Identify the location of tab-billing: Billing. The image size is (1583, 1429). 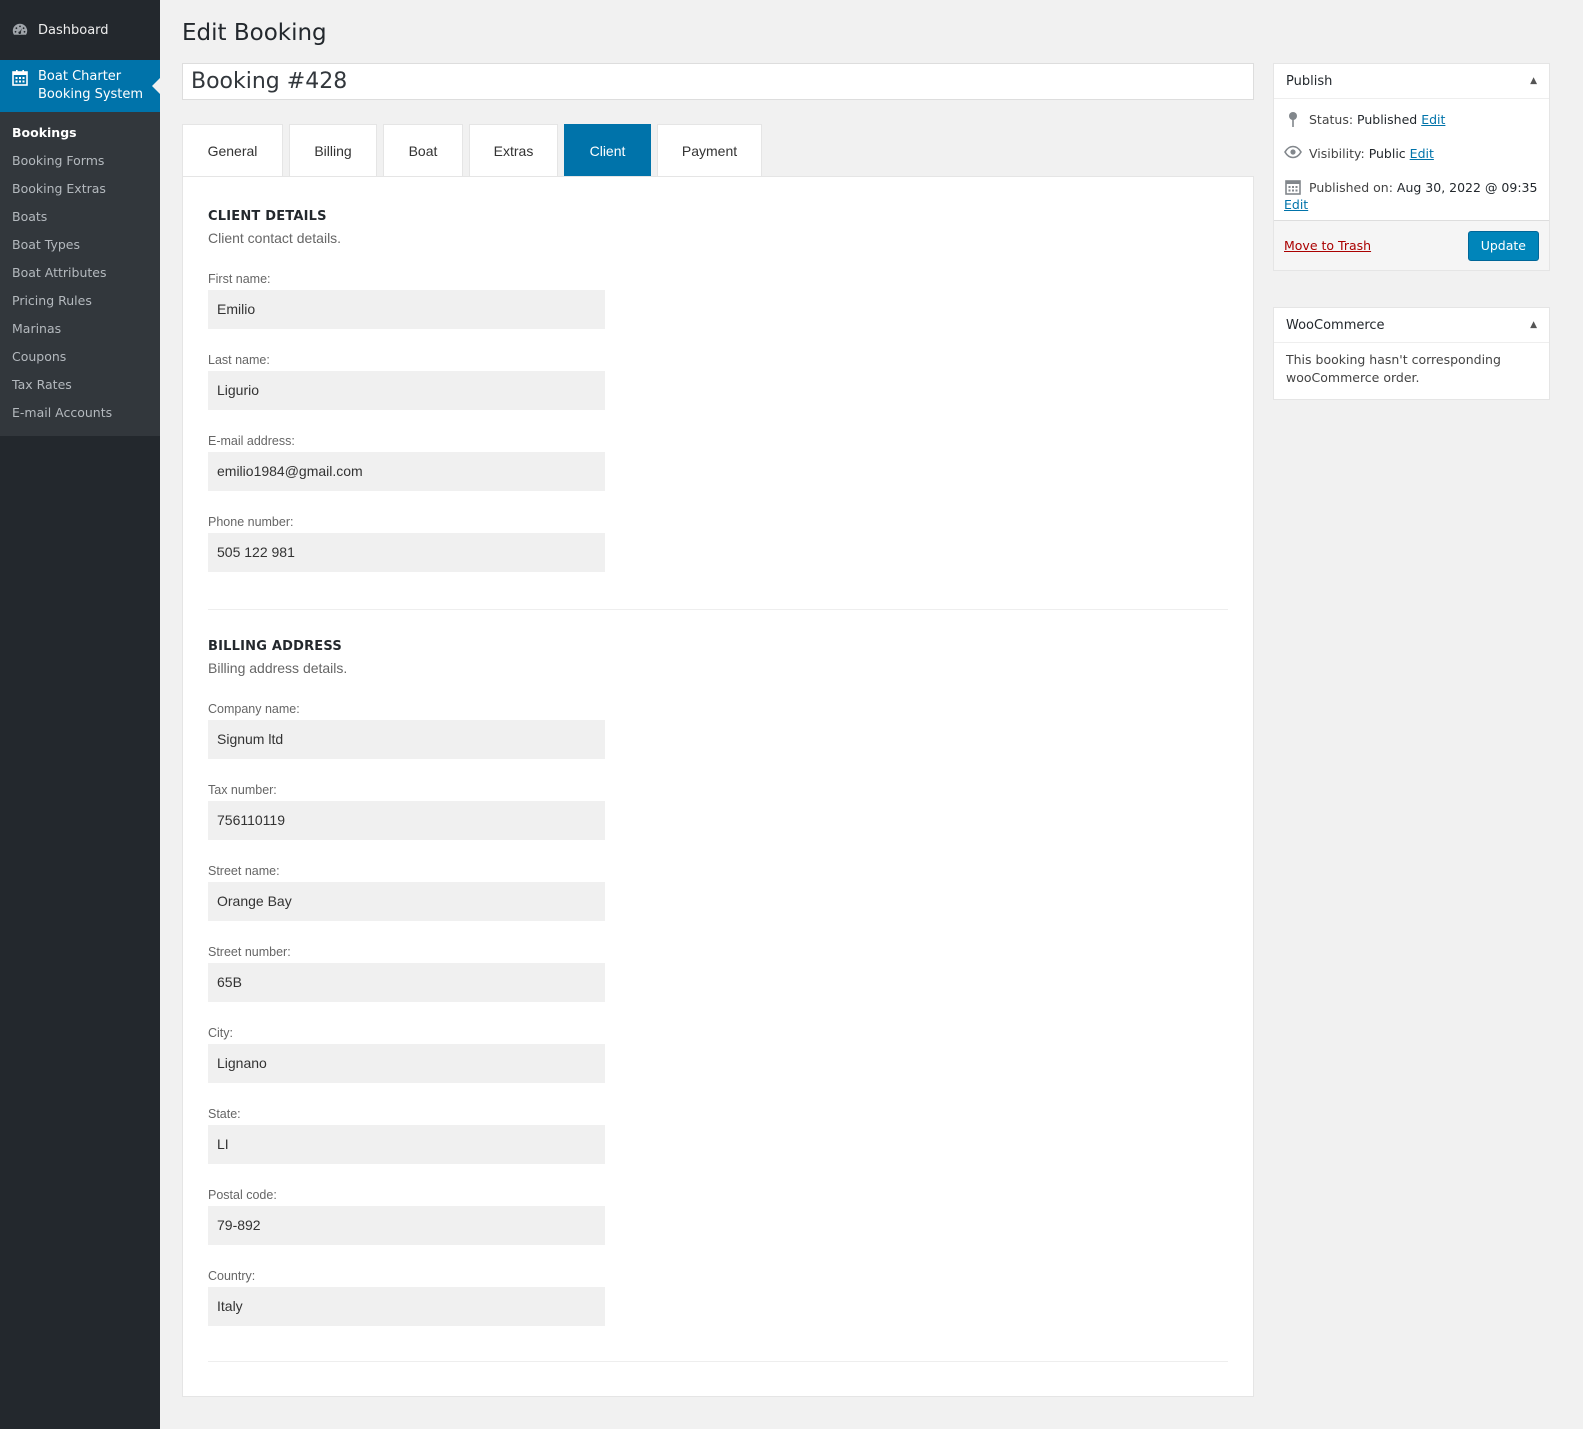
(333, 150).